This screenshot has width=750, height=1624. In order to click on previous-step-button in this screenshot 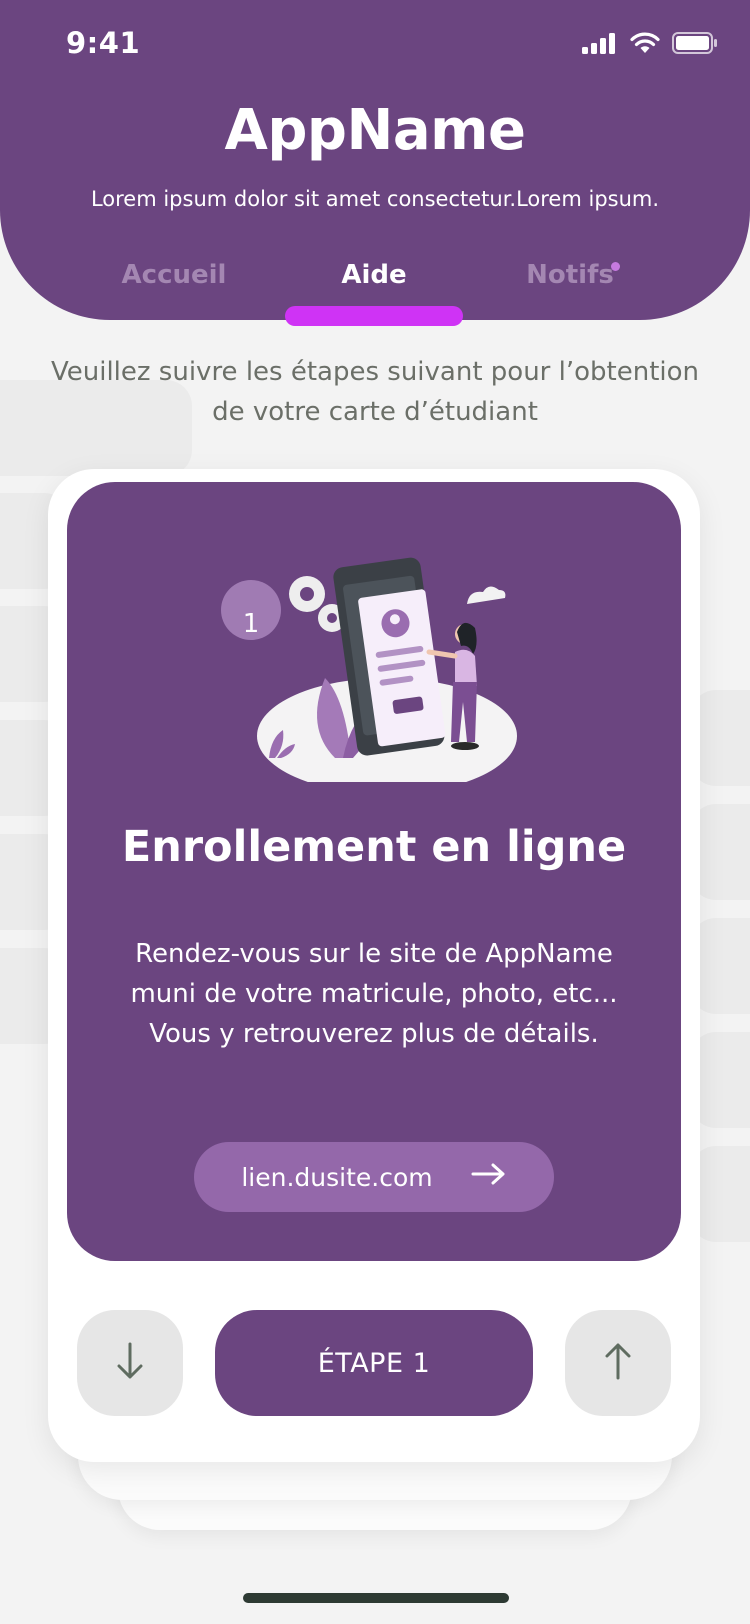, I will do `click(130, 1363)`.